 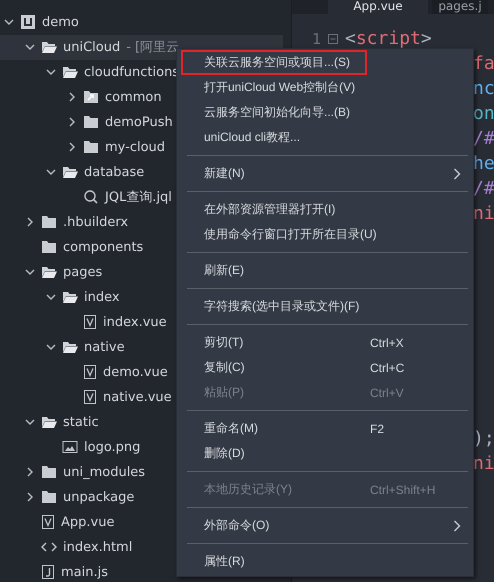 I want to click on tree-item-label: native.vue, so click(x=137, y=397).